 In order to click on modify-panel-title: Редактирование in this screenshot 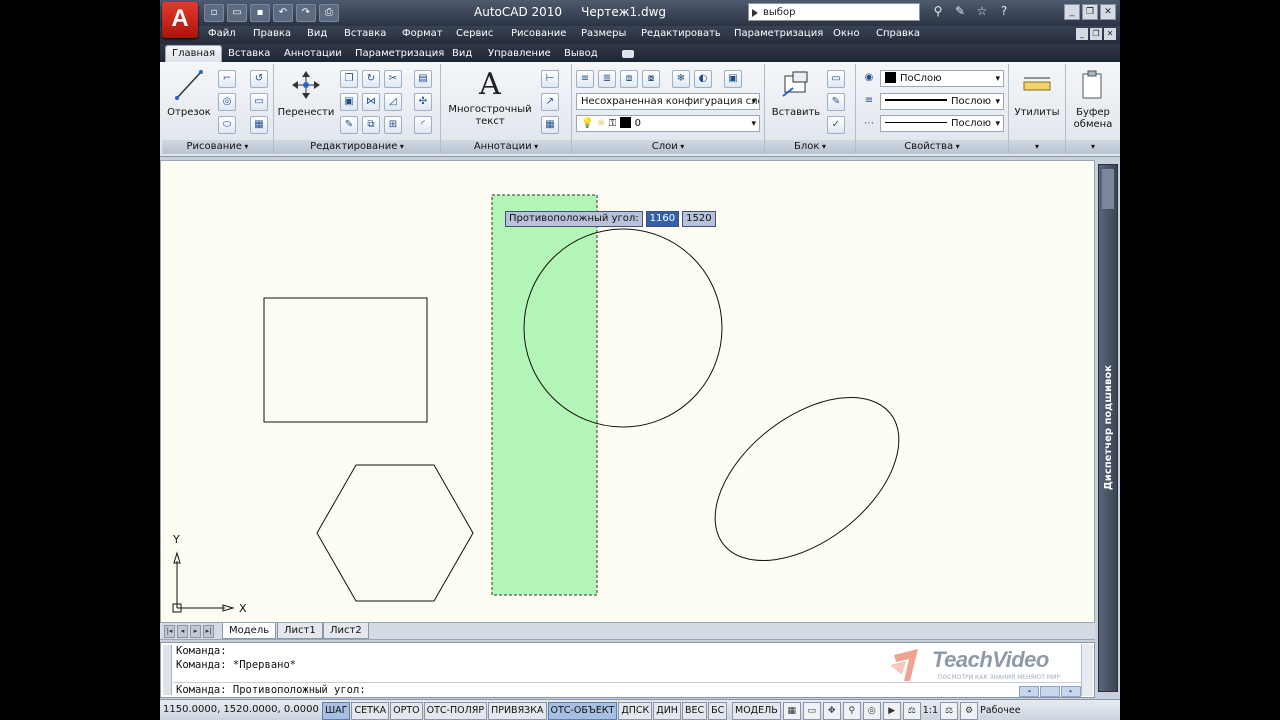, I will do `click(357, 147)`.